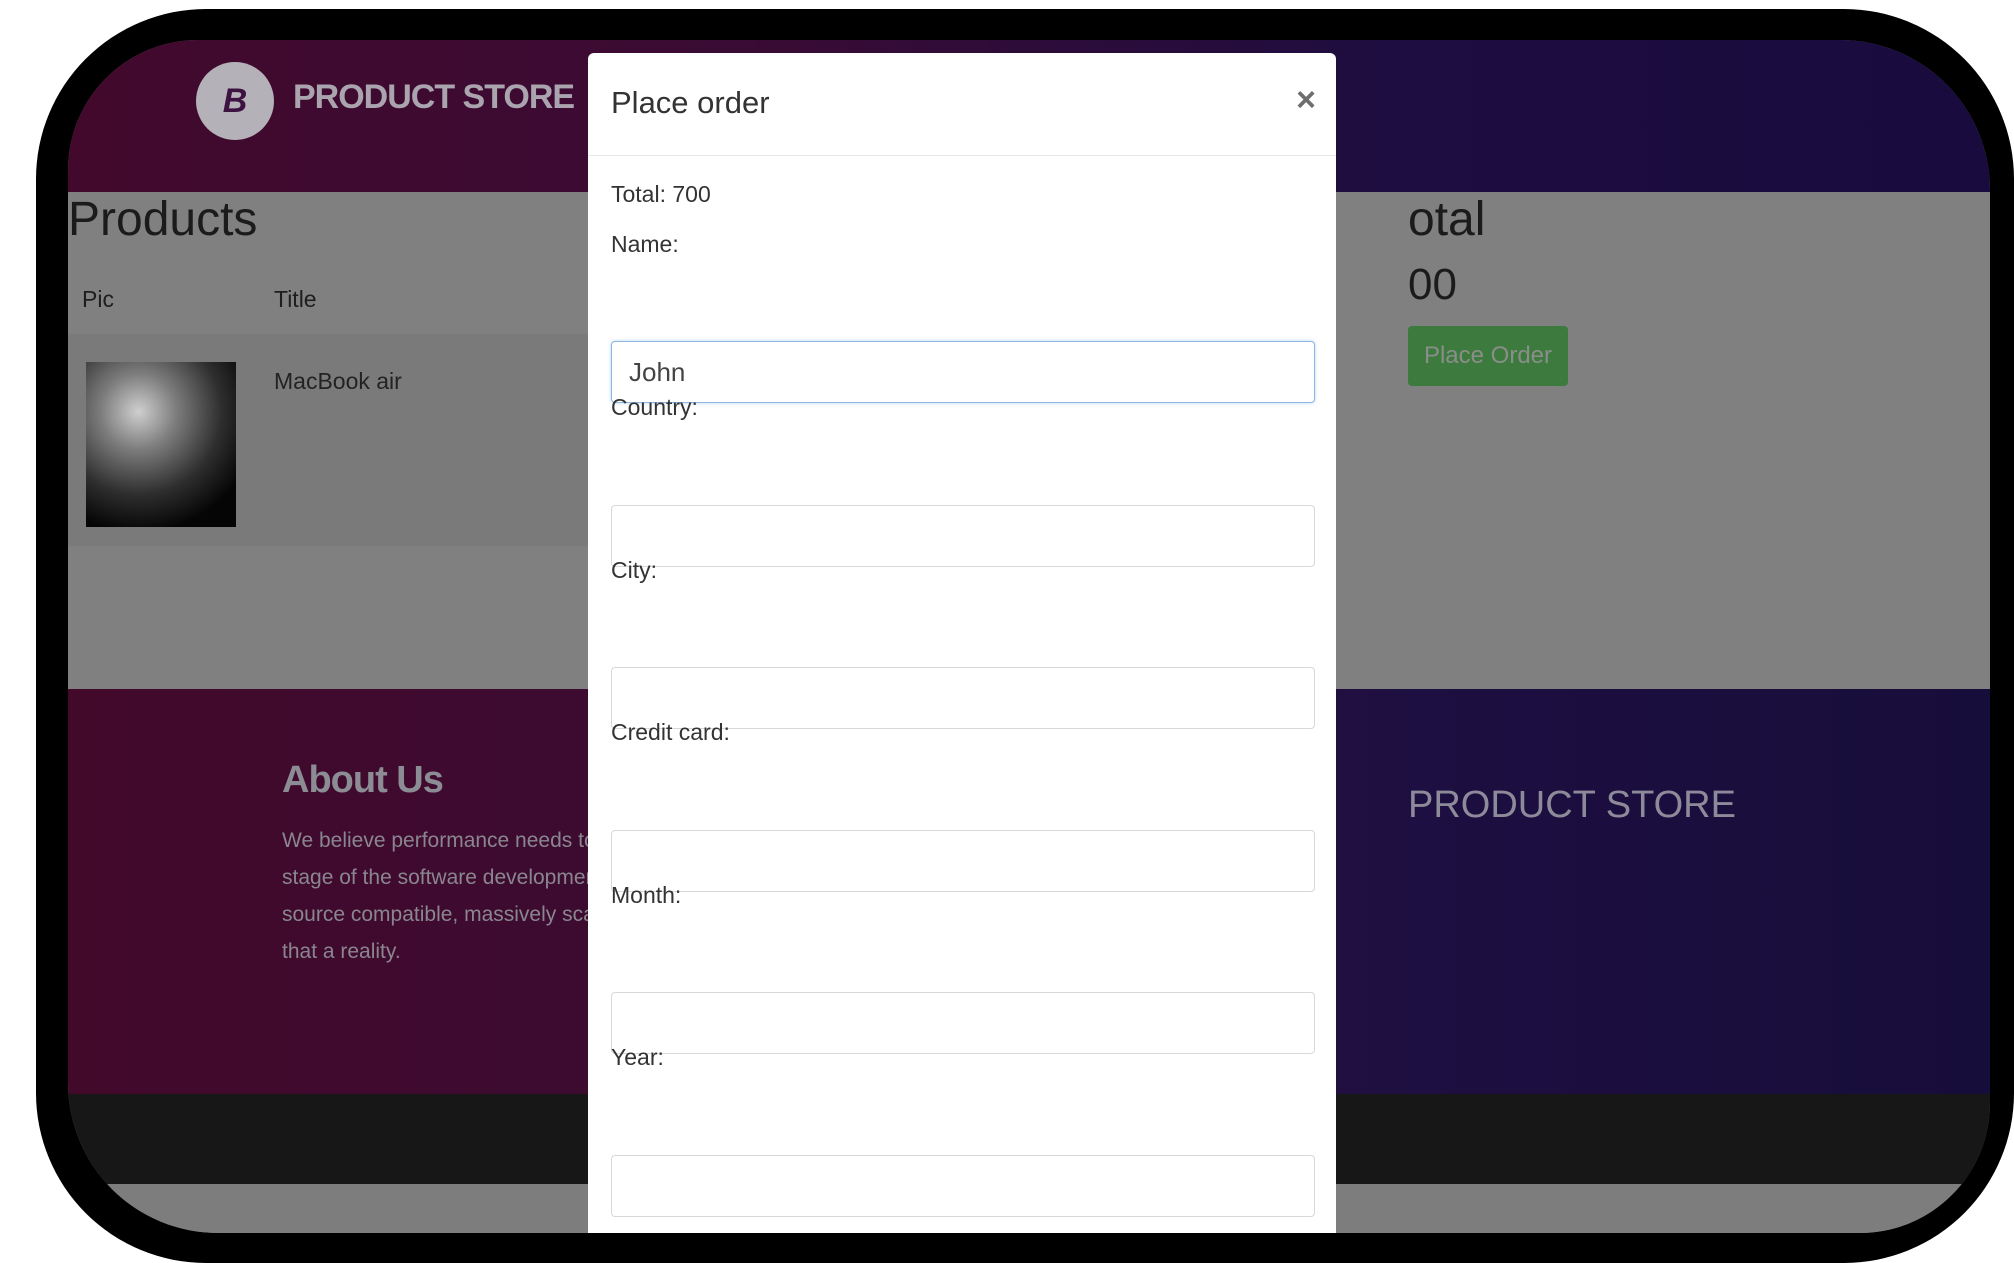  I want to click on logo-letter: B, so click(235, 100).